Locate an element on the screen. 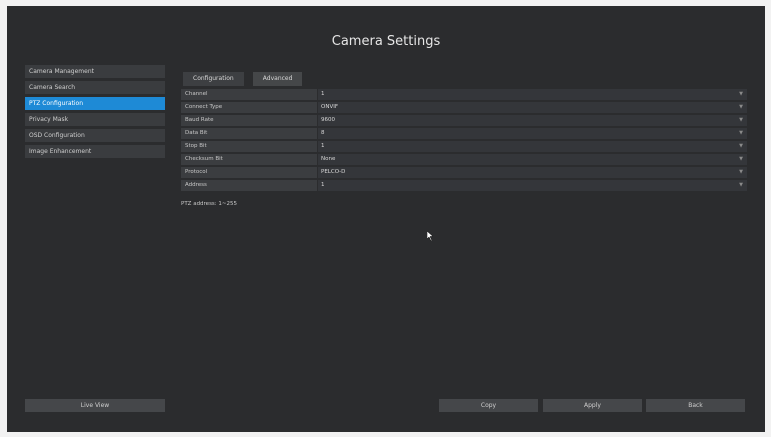  baud-rate-label: Baud Rate is located at coordinates (249, 120).